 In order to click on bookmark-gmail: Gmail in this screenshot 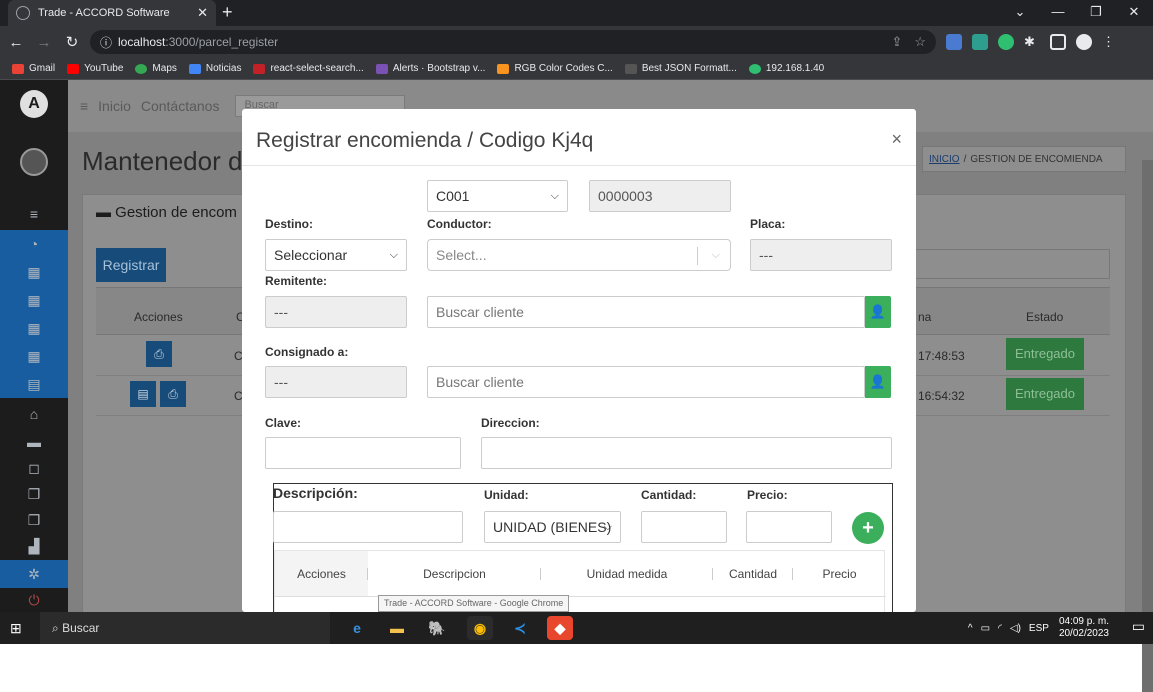, I will do `click(33, 68)`.